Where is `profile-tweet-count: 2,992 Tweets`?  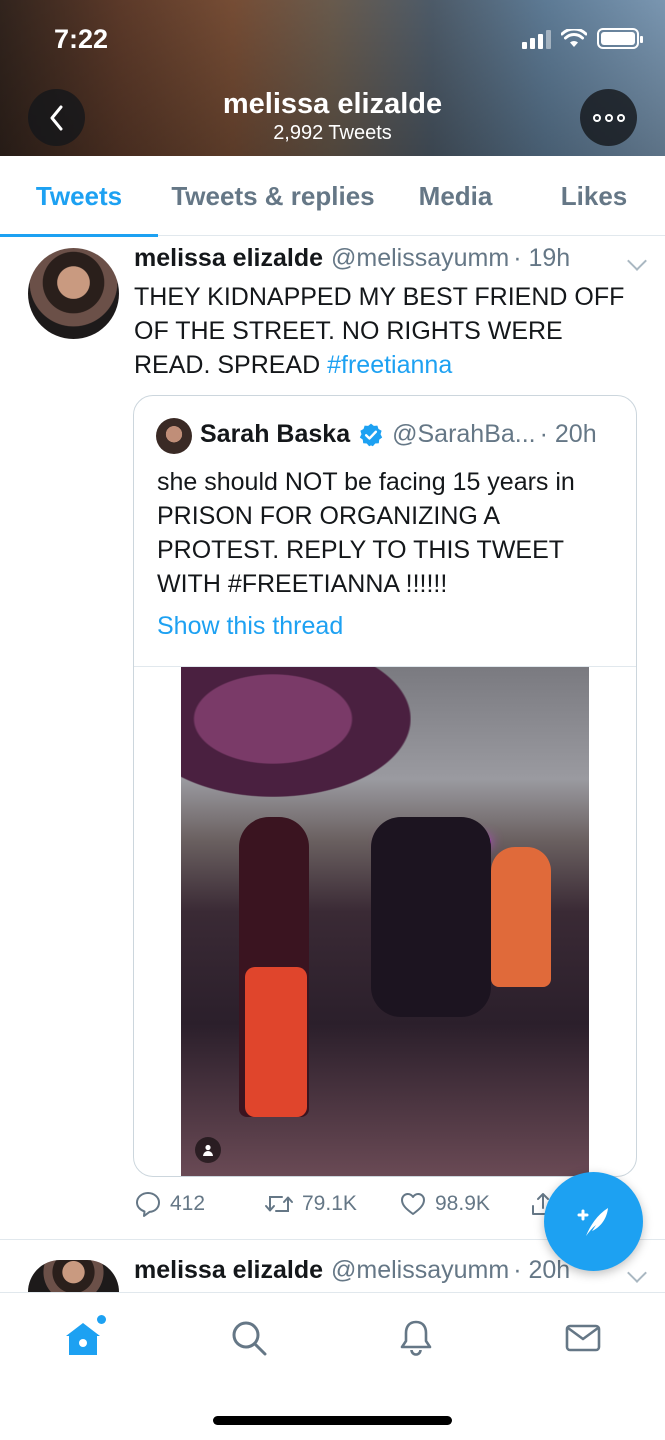 profile-tweet-count: 2,992 Tweets is located at coordinates (332, 133).